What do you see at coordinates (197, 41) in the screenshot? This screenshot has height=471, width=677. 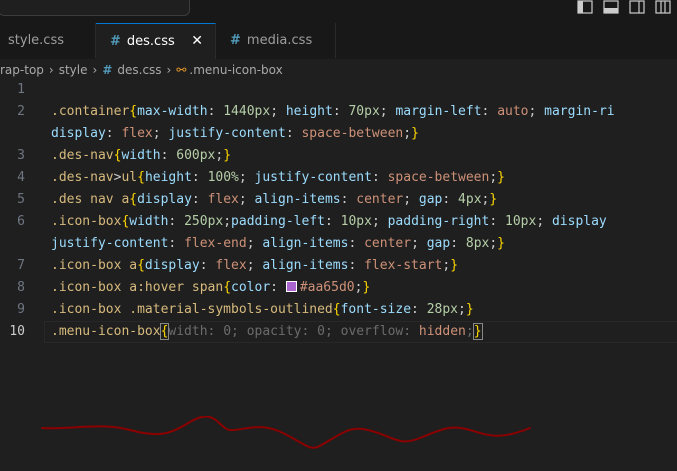 I see `close-icon: ✕` at bounding box center [197, 41].